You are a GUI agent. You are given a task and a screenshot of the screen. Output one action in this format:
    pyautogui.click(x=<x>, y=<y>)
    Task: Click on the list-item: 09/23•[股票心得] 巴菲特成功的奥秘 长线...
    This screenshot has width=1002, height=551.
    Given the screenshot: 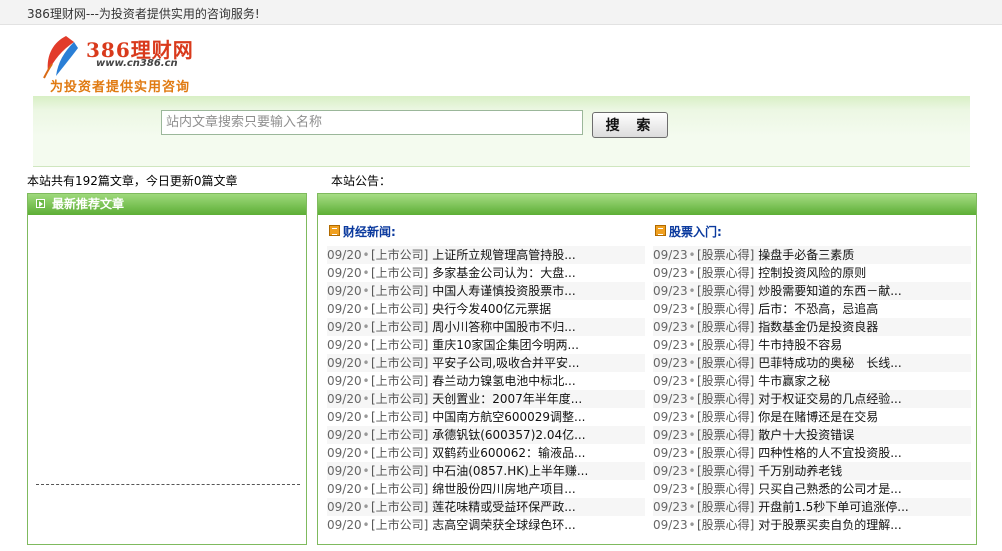 What is the action you would take?
    pyautogui.click(x=812, y=363)
    